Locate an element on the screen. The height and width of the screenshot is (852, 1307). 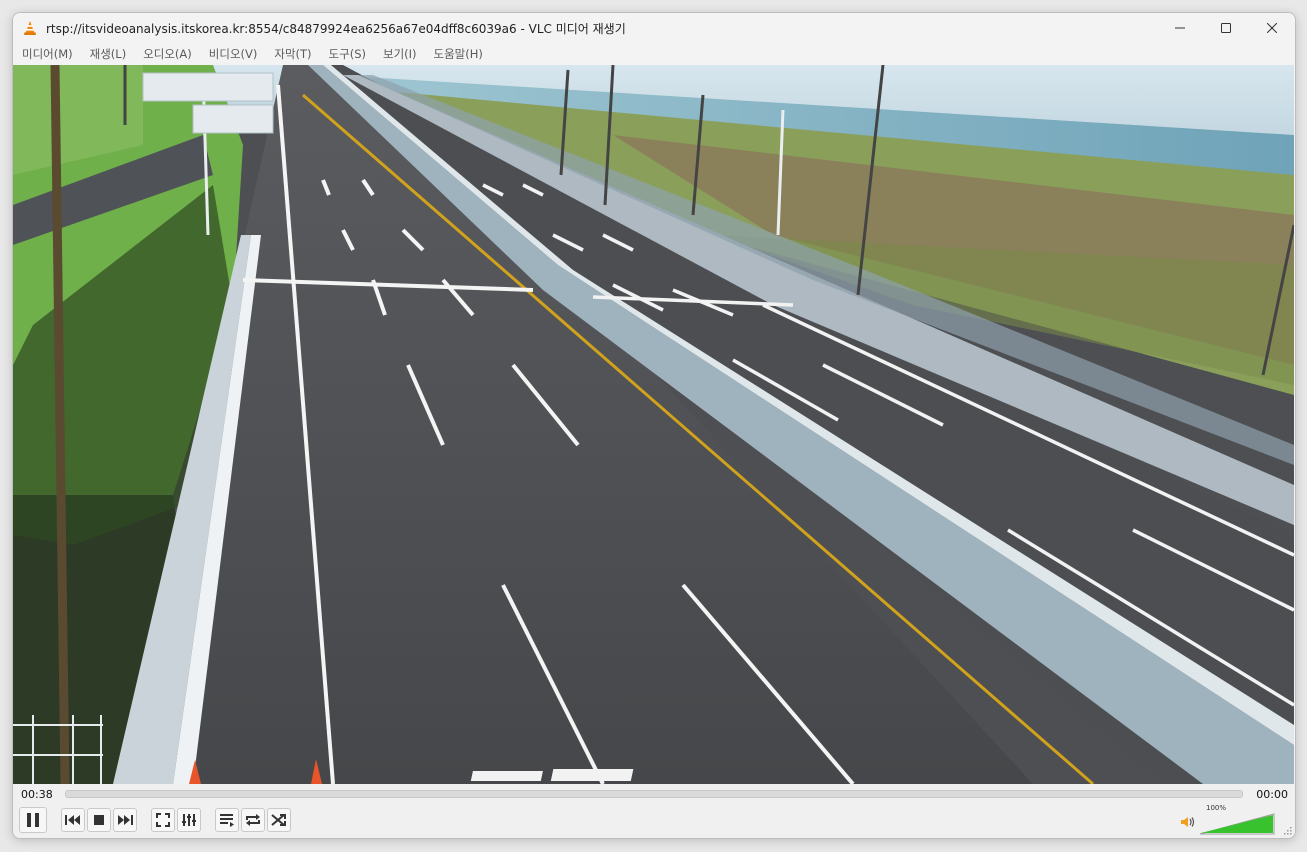
stop-button is located at coordinates (99, 820).